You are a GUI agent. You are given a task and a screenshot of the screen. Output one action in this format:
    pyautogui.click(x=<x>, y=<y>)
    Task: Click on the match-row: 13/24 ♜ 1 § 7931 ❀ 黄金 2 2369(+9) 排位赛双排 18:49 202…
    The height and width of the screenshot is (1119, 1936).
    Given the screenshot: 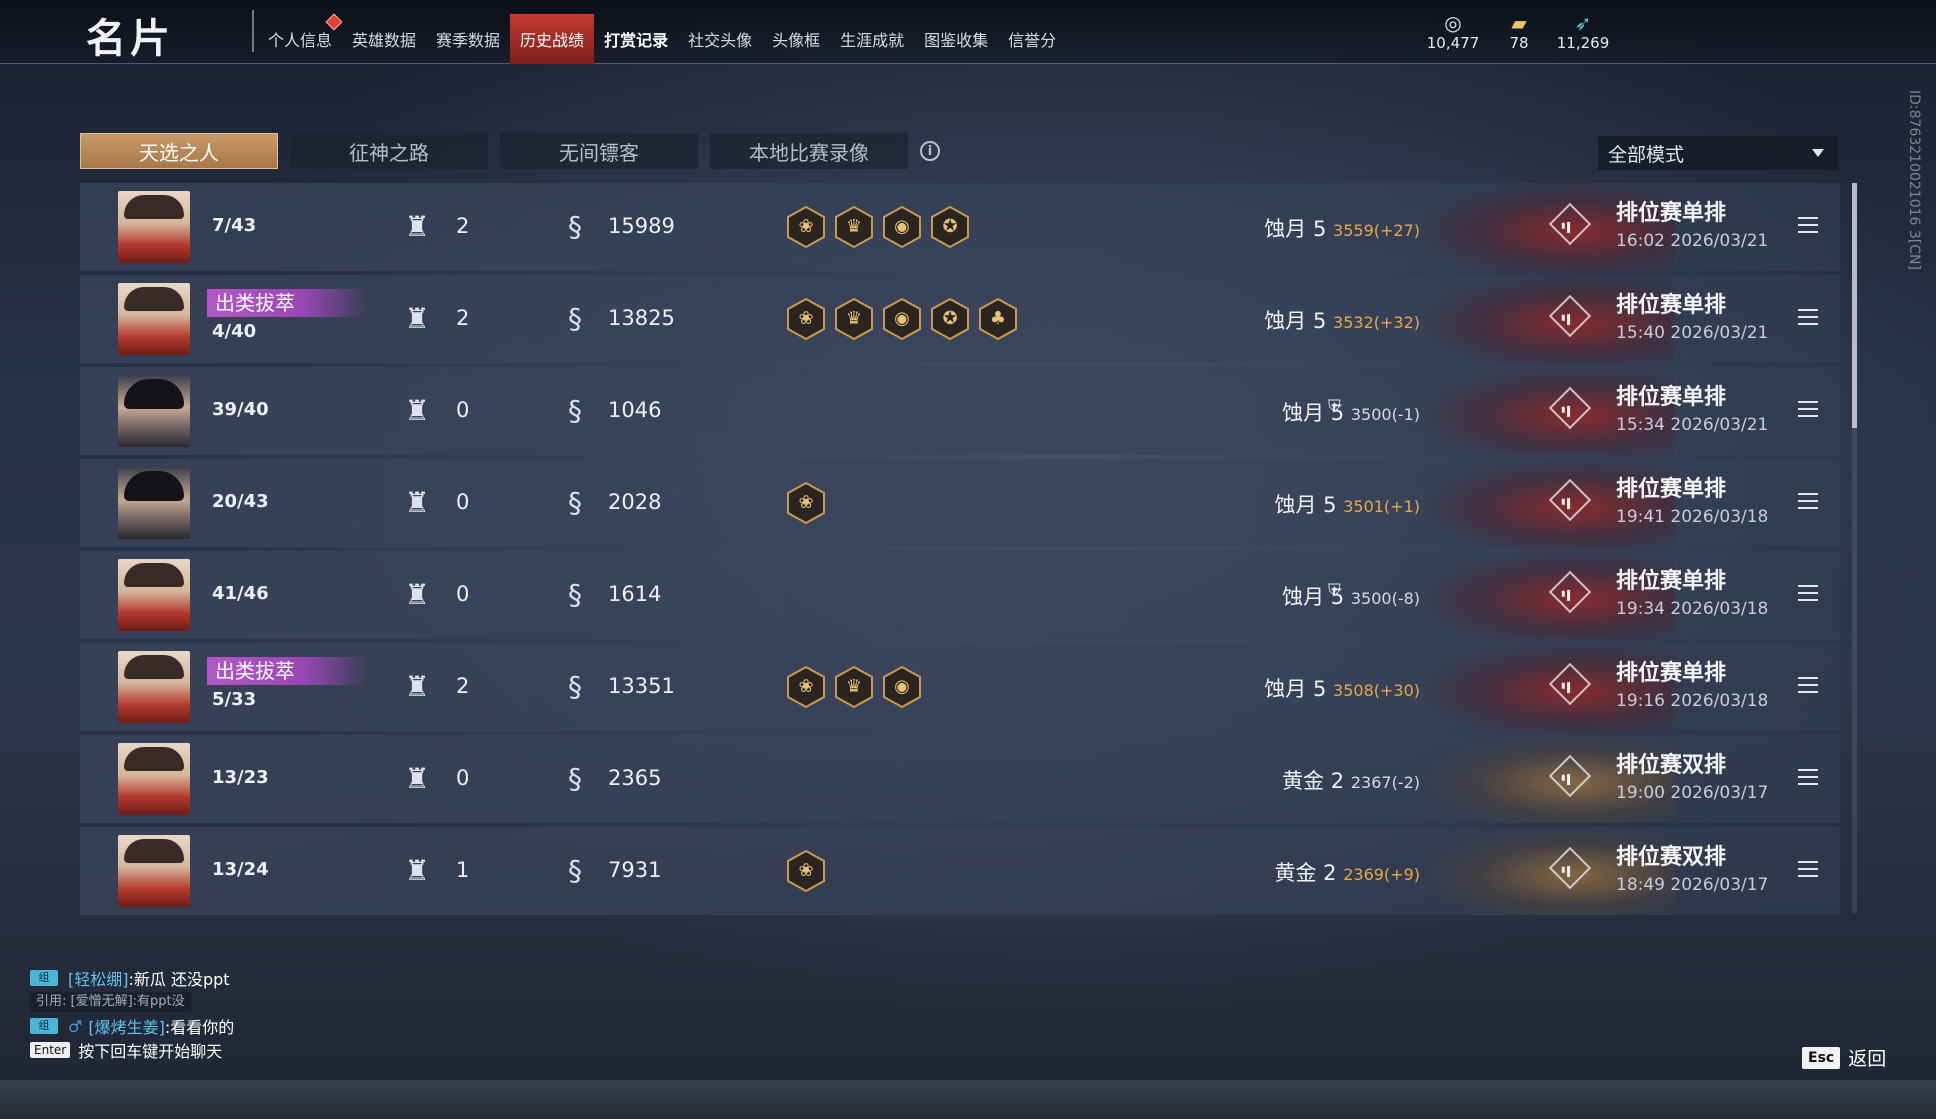 What is the action you would take?
    pyautogui.click(x=960, y=871)
    